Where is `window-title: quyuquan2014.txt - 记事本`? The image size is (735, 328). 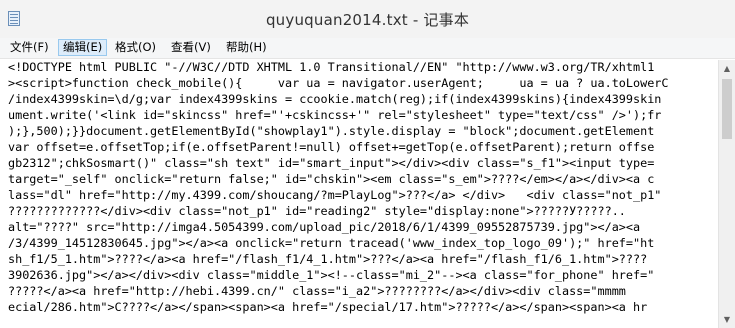 window-title: quyuquan2014.txt - 记事本 is located at coordinates (367, 20).